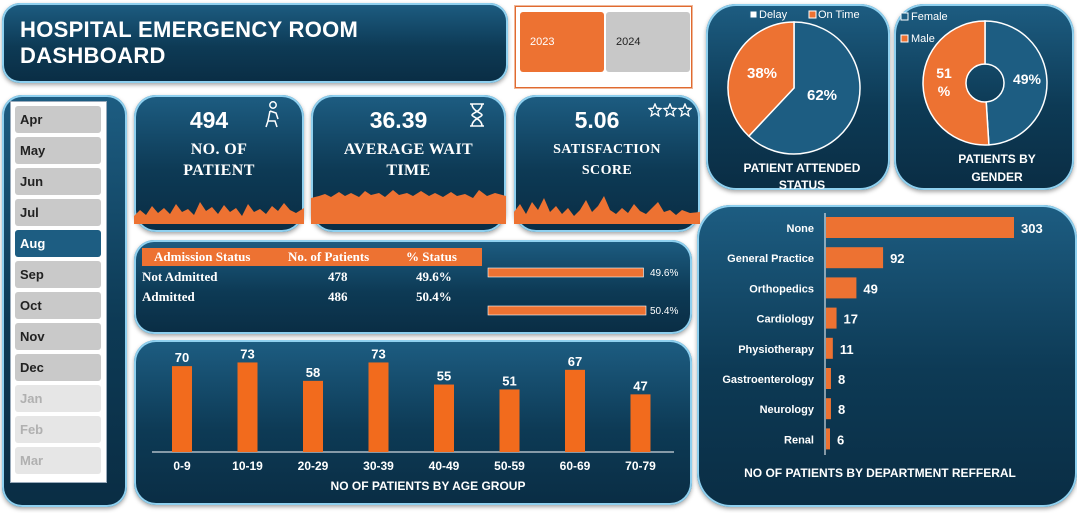 Image resolution: width=1077 pixels, height=513 pixels. I want to click on dept-category-label: Orthopedics, so click(781, 289).